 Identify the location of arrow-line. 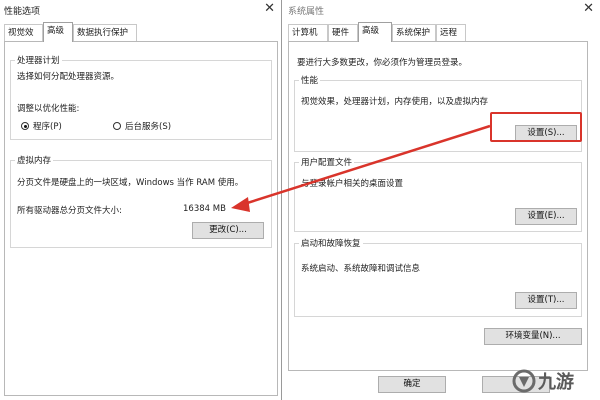
(367, 165).